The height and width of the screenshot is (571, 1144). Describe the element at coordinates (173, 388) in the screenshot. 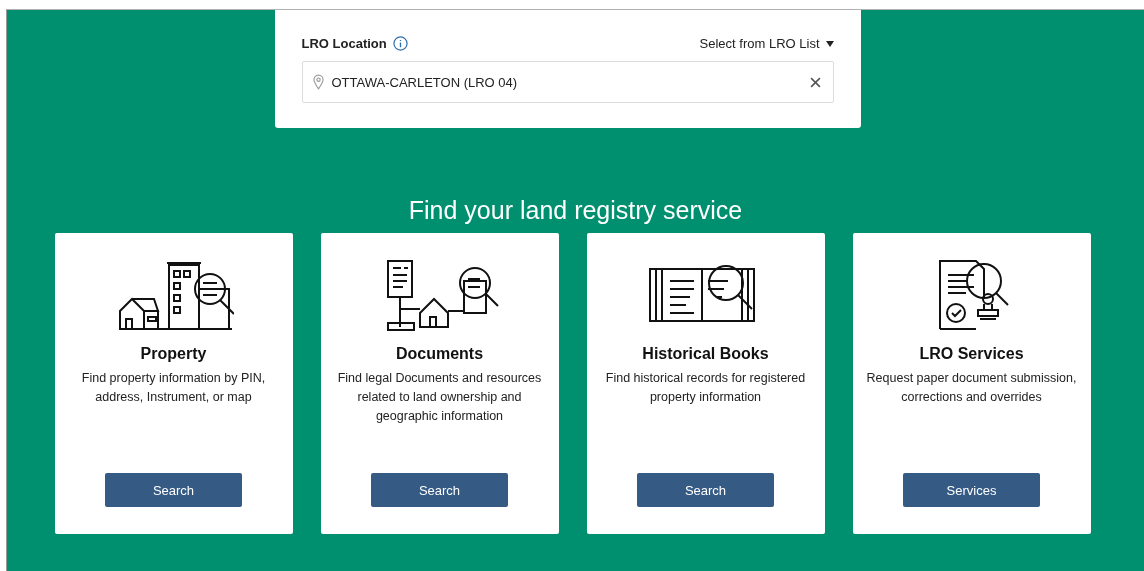

I see `card-description: Find property information by PIN, address, Instrument, or map` at that location.